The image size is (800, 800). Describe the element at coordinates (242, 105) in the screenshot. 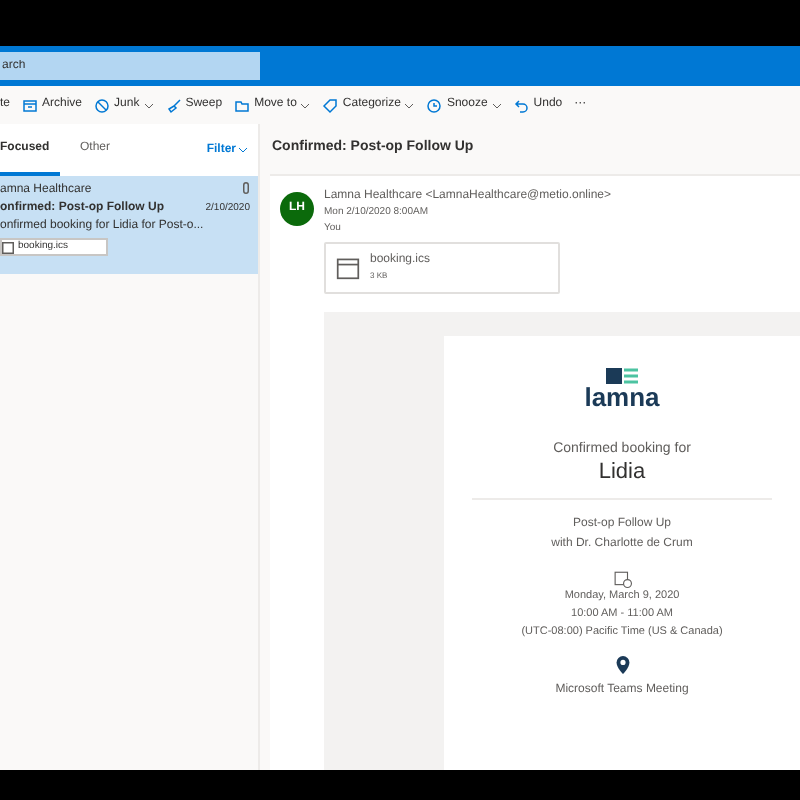

I see `folder-icon` at that location.